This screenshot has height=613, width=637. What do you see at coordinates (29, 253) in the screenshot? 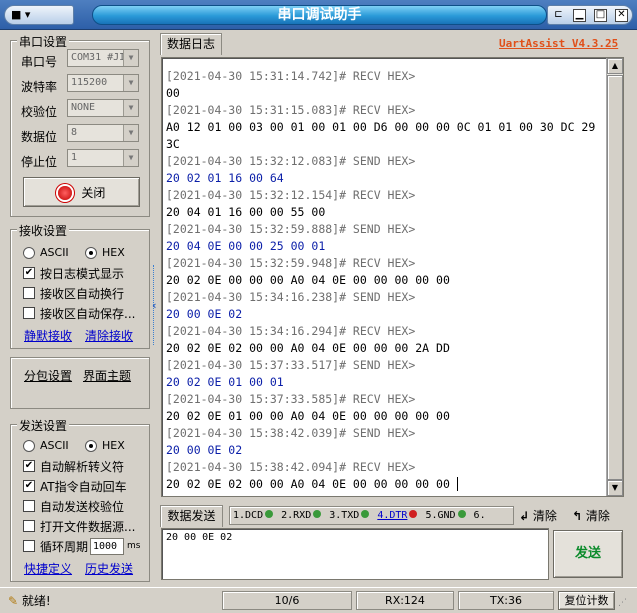
I see `recv-ascii-radio` at bounding box center [29, 253].